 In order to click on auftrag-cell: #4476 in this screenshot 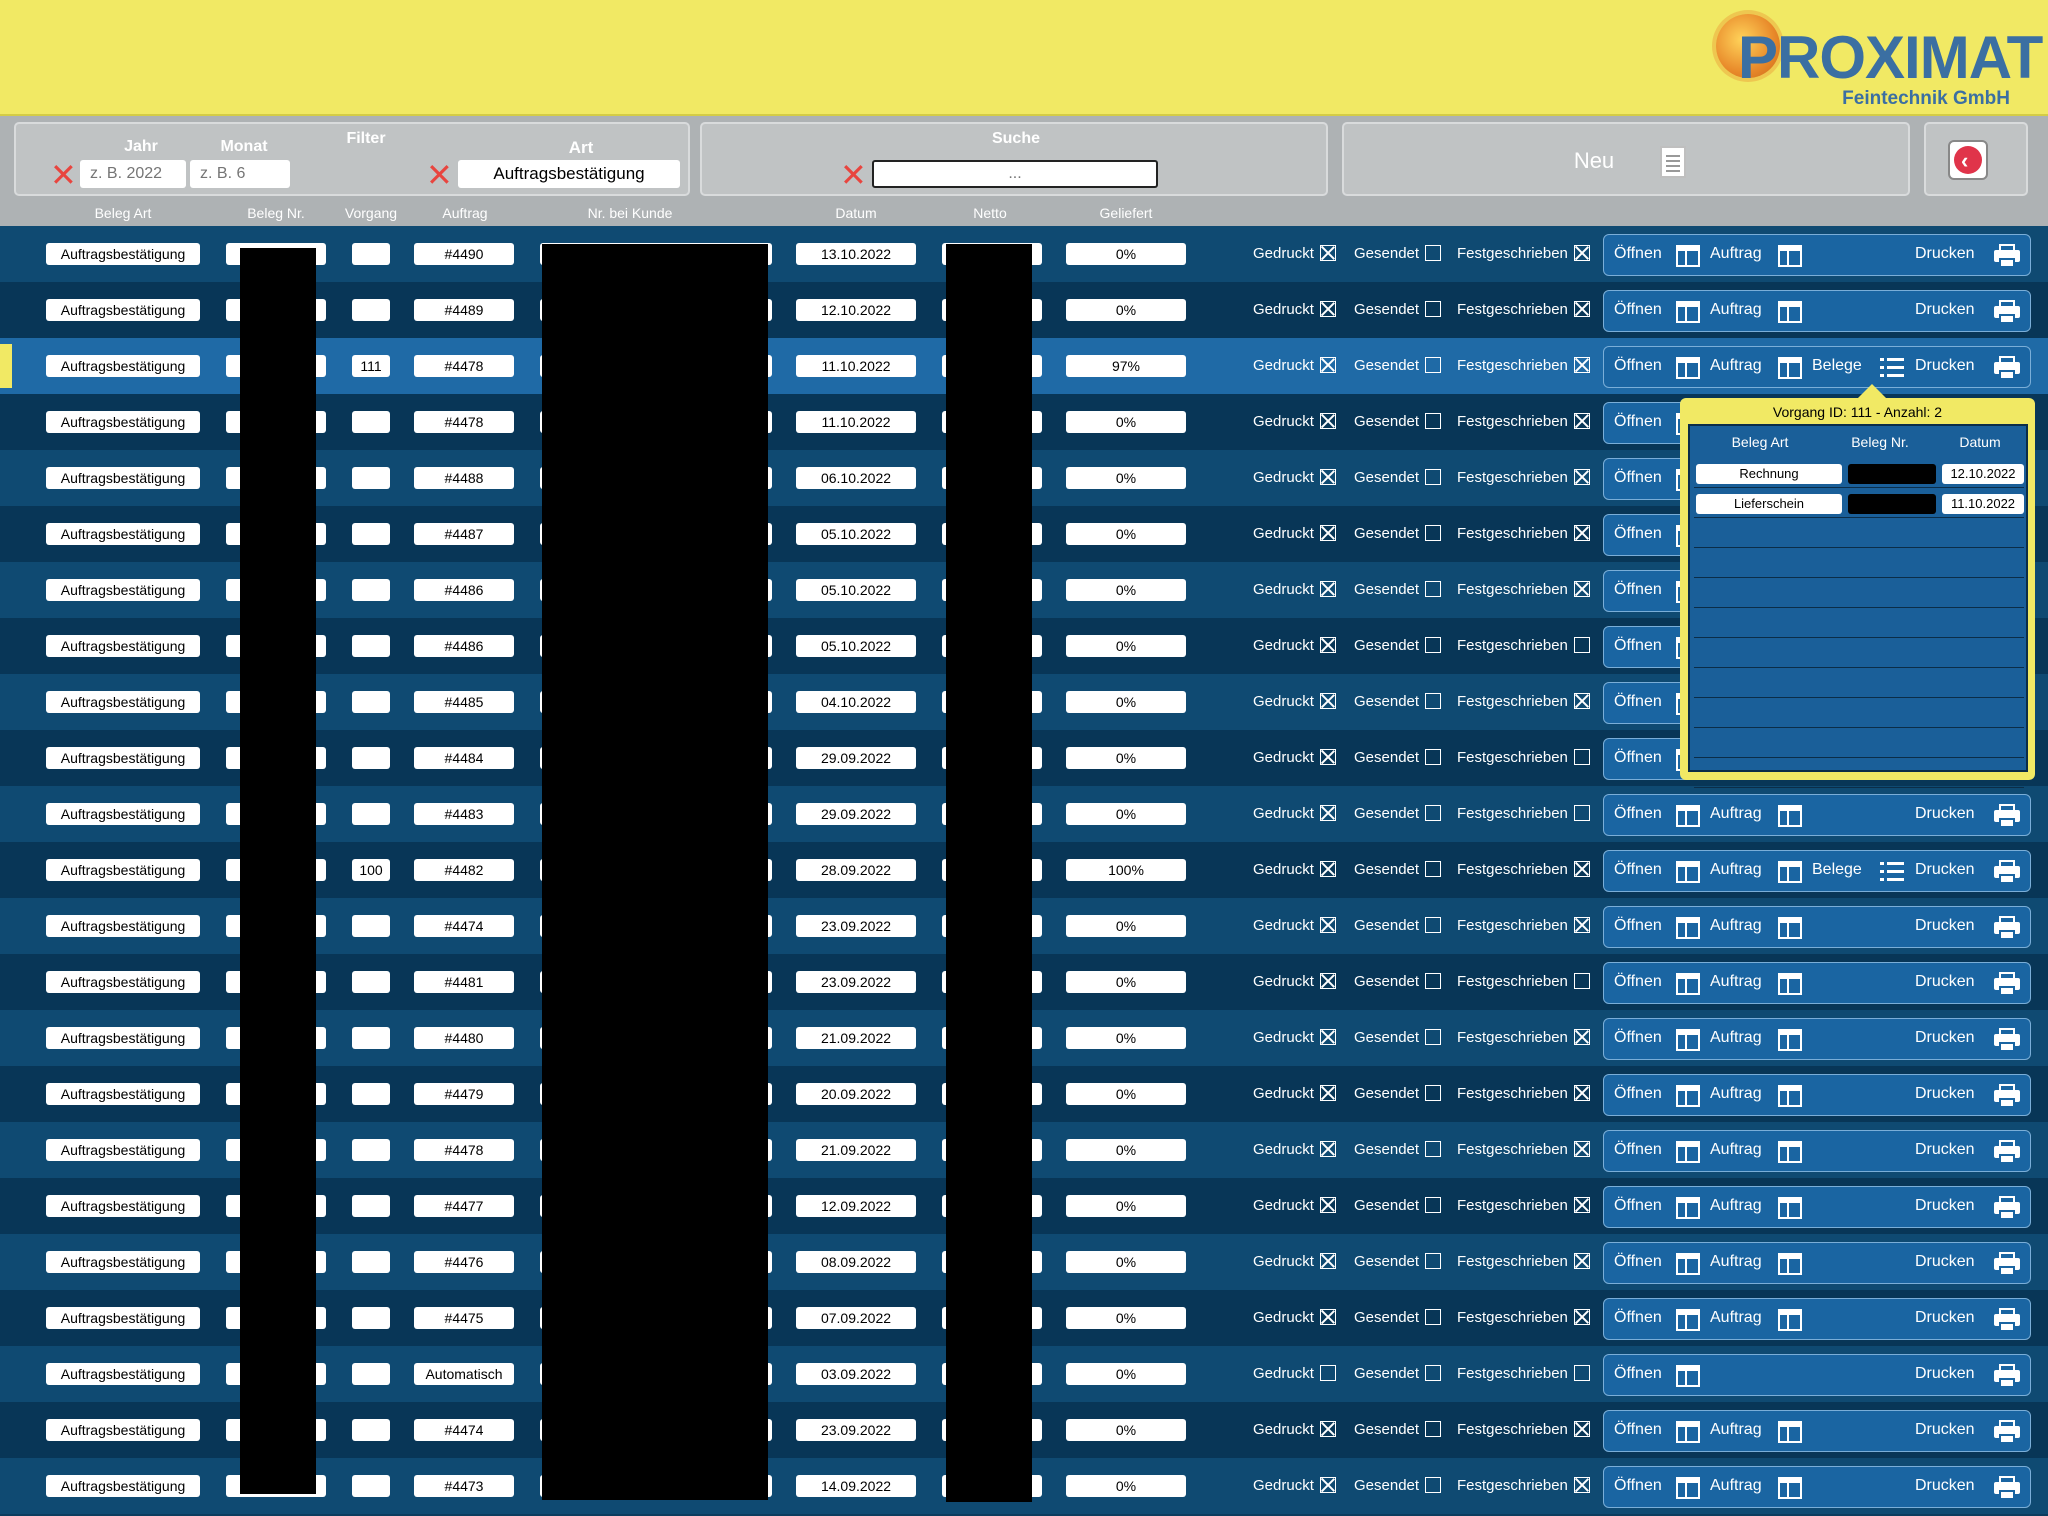, I will do `click(464, 1262)`.